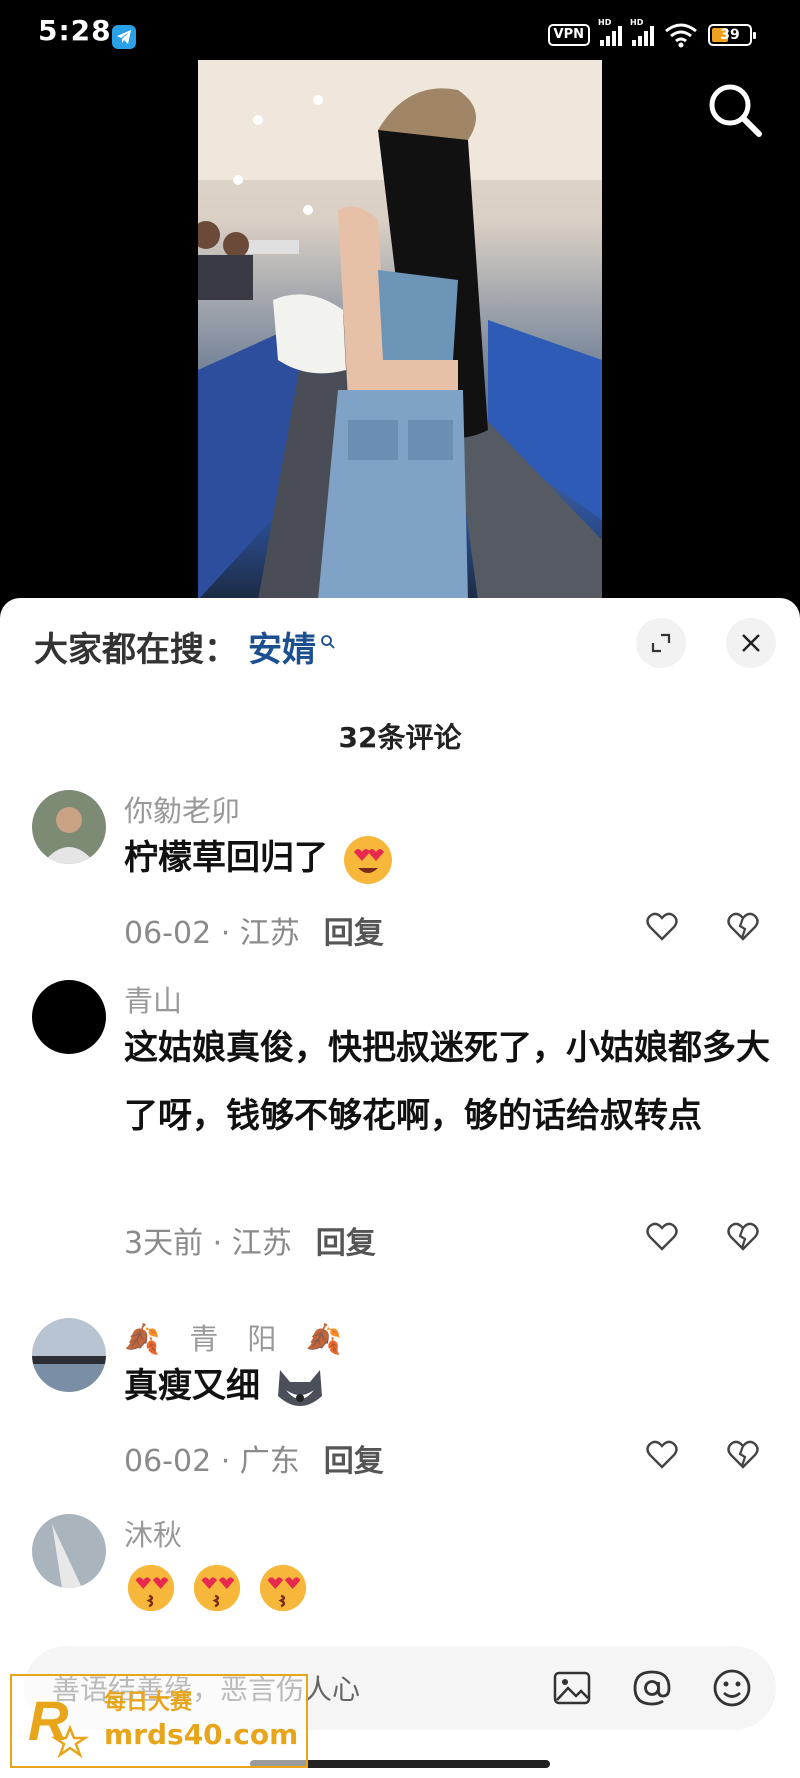 The image size is (800, 1778). I want to click on search-suggestion: 大家都在搜： 安婧, so click(185, 646).